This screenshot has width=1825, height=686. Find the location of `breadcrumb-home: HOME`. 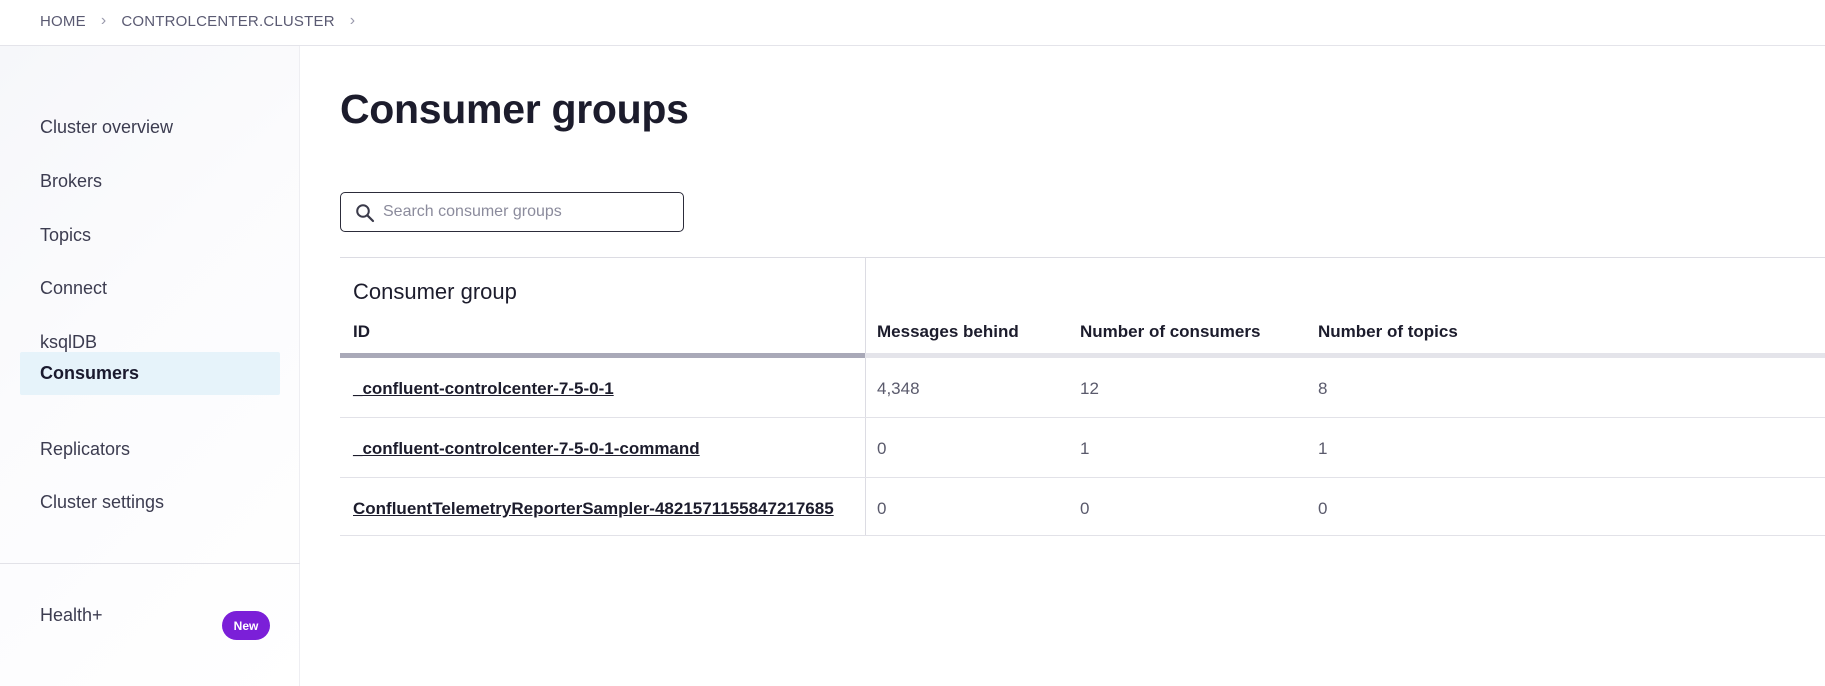

breadcrumb-home: HOME is located at coordinates (63, 21).